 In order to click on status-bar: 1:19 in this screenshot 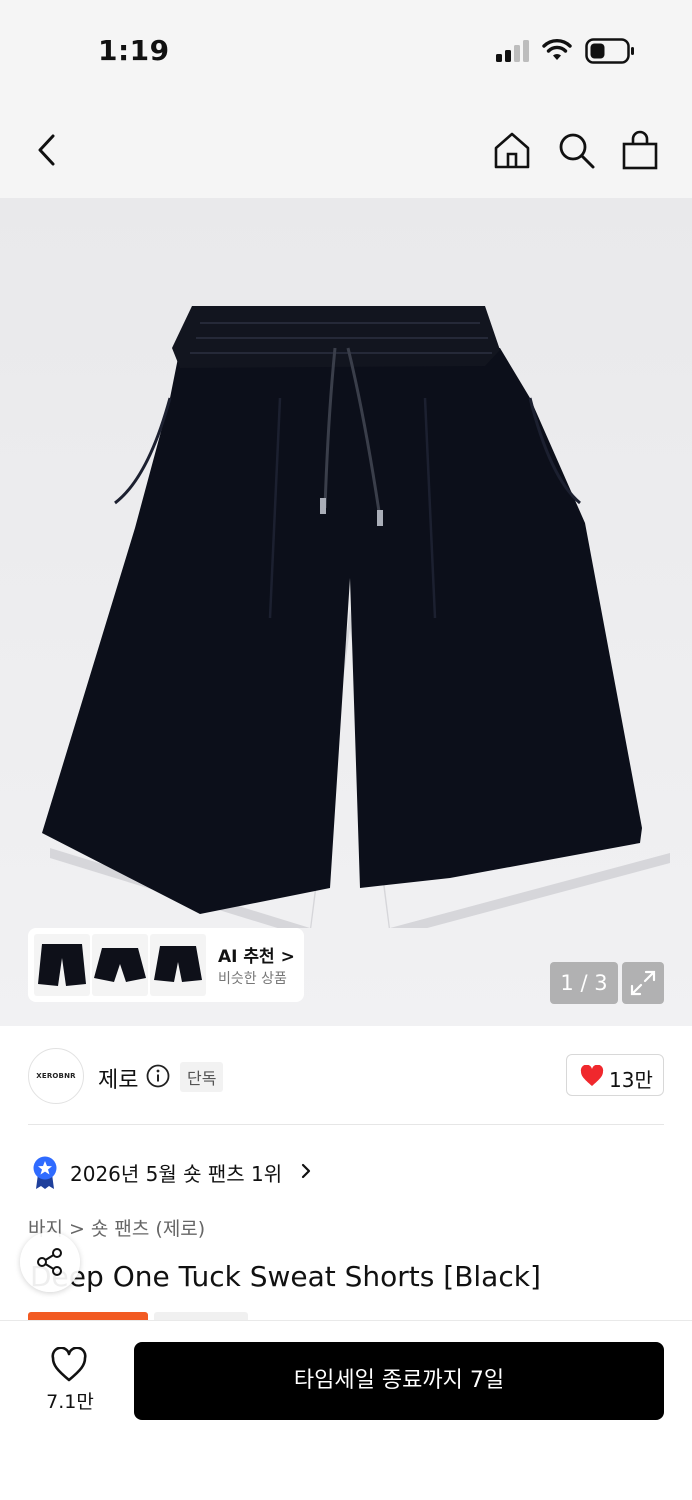, I will do `click(346, 50)`.